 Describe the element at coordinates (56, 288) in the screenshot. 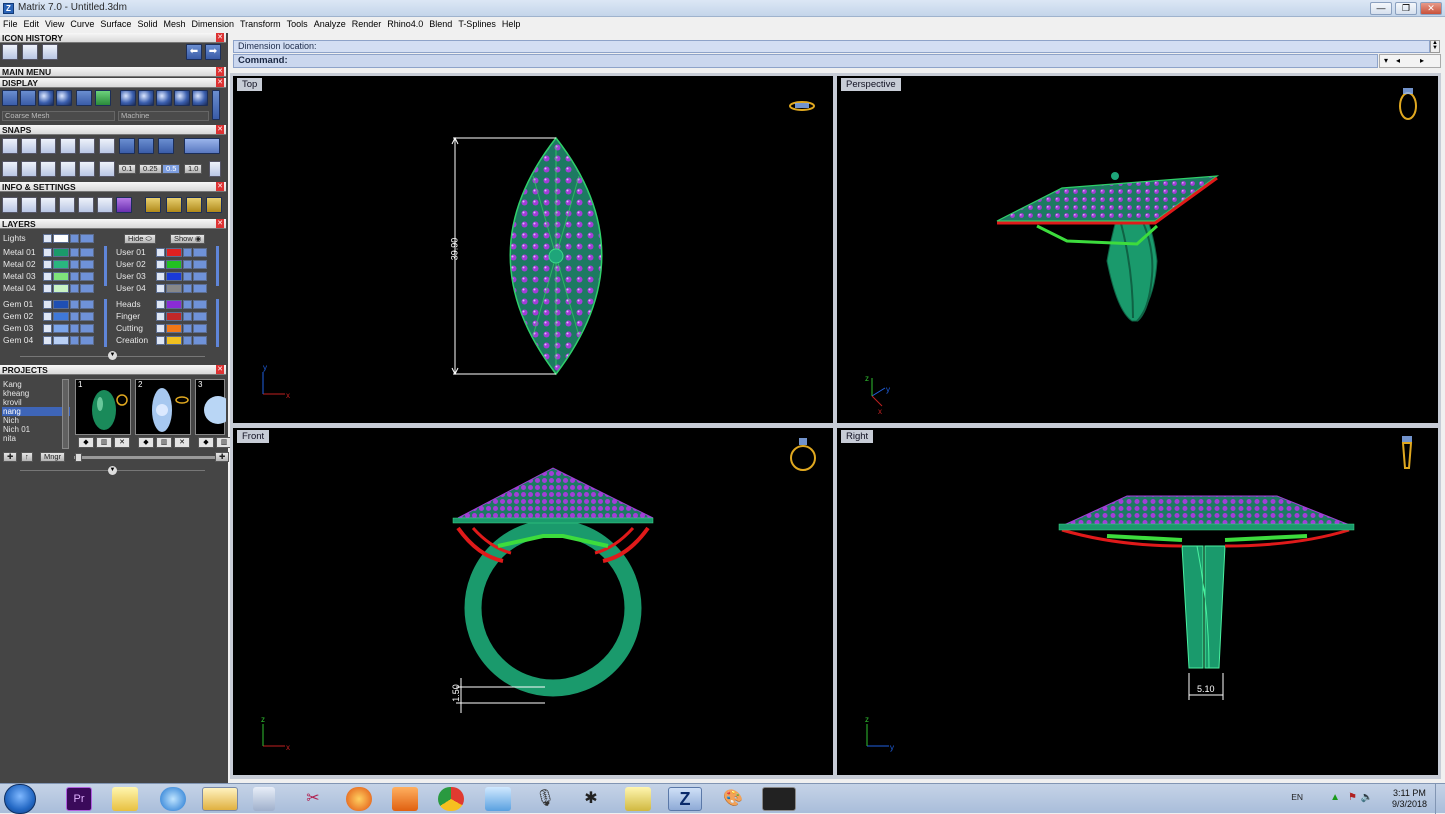

I see `layer-row: Metal 04` at that location.